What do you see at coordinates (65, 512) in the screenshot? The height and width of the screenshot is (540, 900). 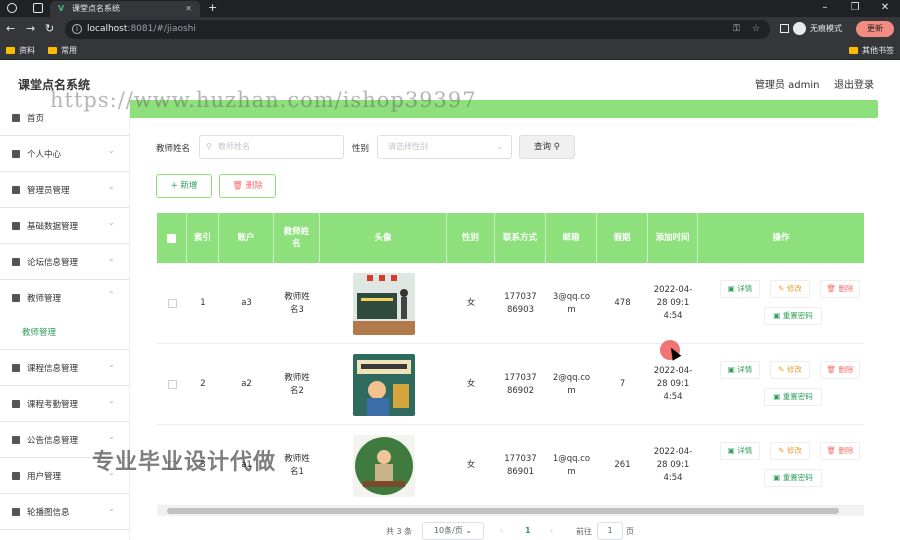 I see `sidebar-item-carousel: 轮播图信息 ⌄` at bounding box center [65, 512].